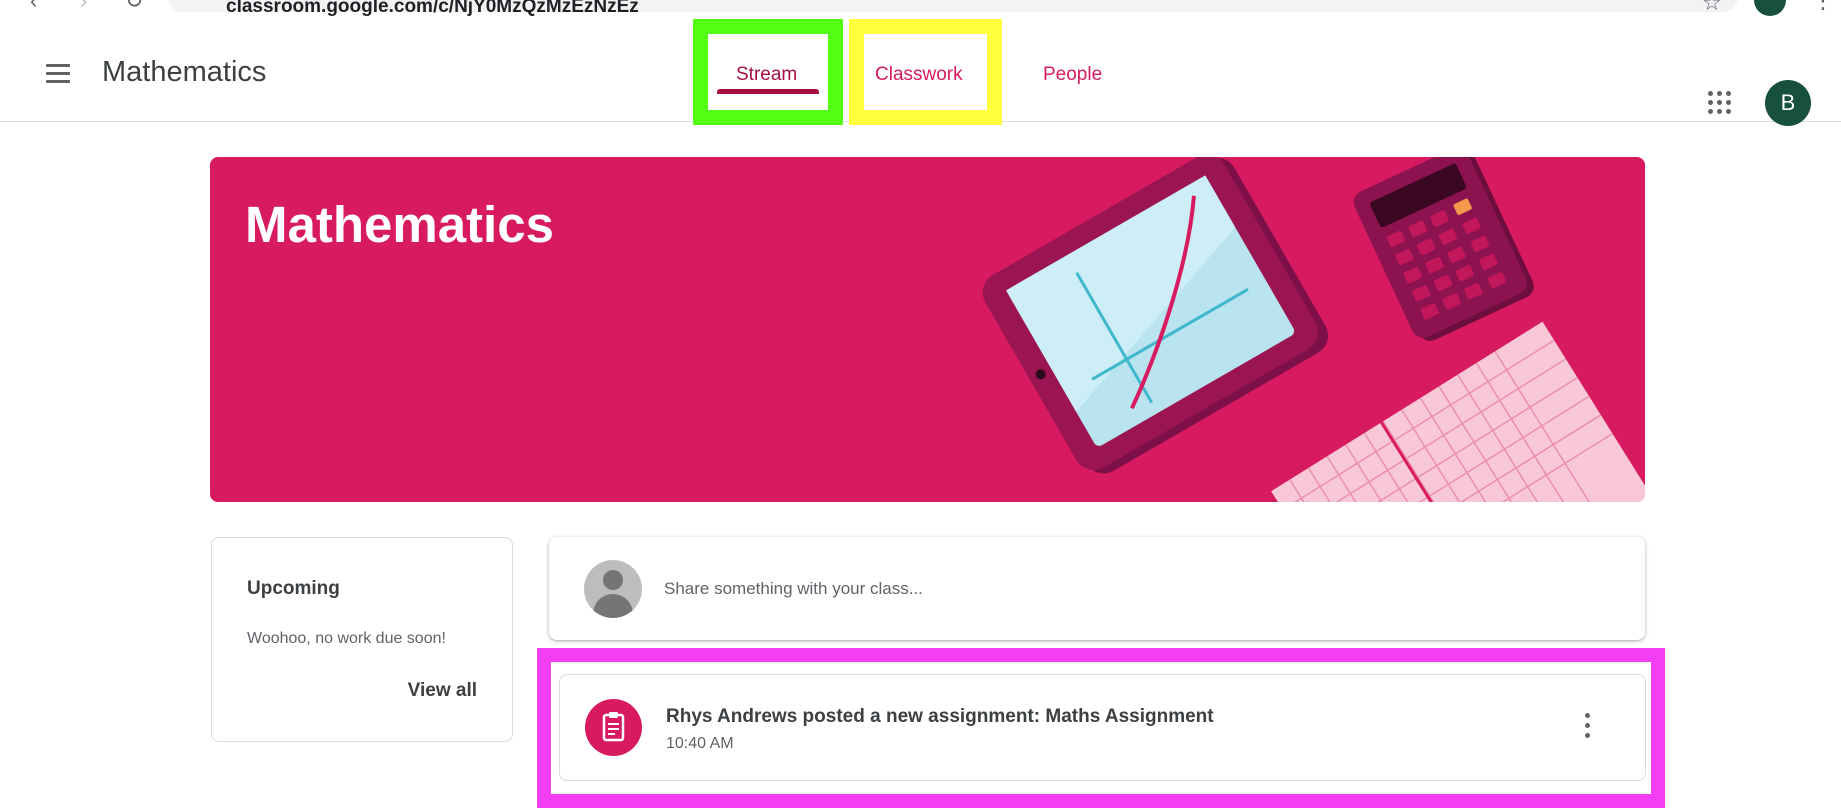 This screenshot has height=808, width=1841. What do you see at coordinates (442, 691) in the screenshot?
I see `view-all-link: View all` at bounding box center [442, 691].